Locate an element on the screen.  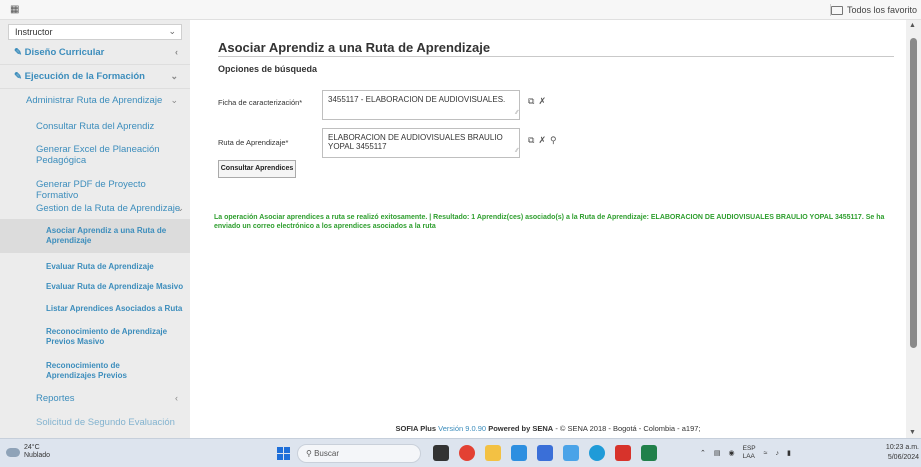
sidebar-item-solicitud: Solicitud de Segundo Evaluación is located at coordinates (95, 422).